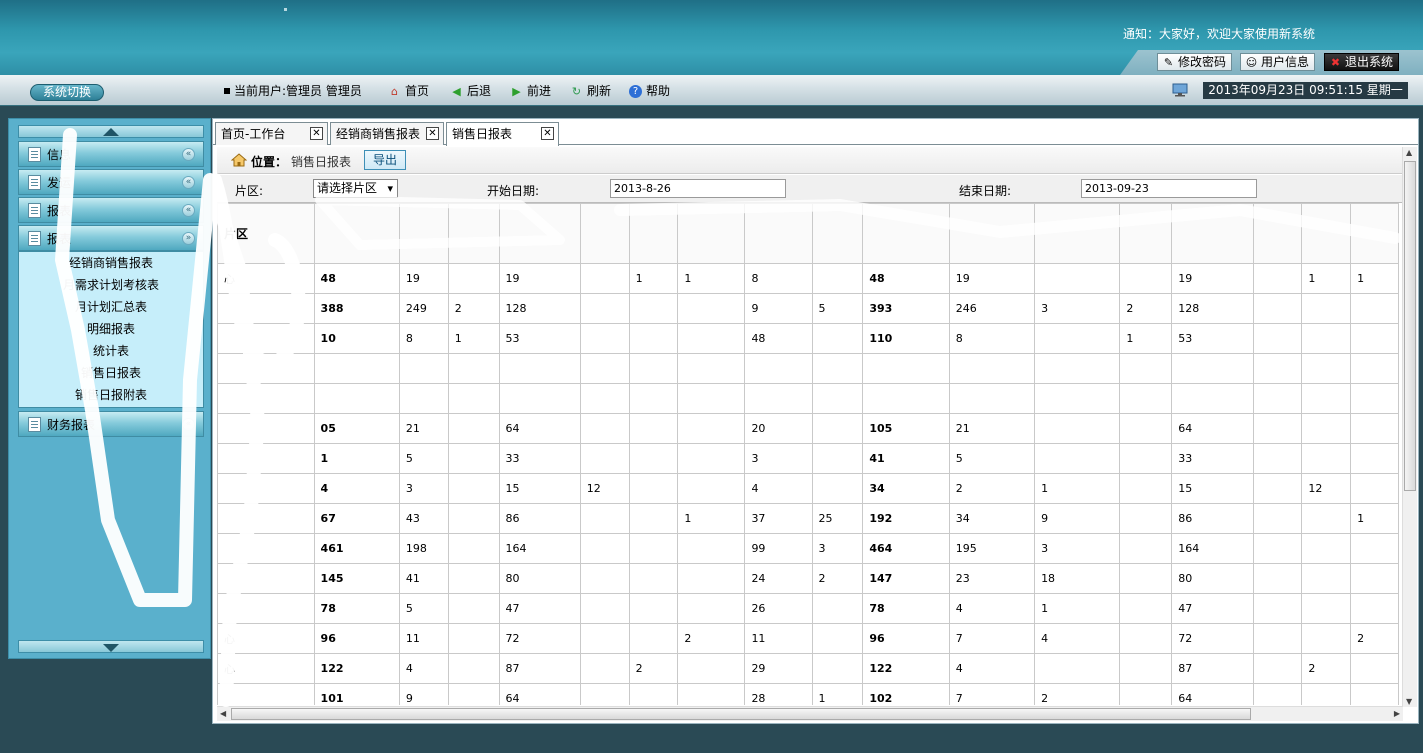 The height and width of the screenshot is (753, 1423). I want to click on home-button: ⌂ 首页, so click(408, 91).